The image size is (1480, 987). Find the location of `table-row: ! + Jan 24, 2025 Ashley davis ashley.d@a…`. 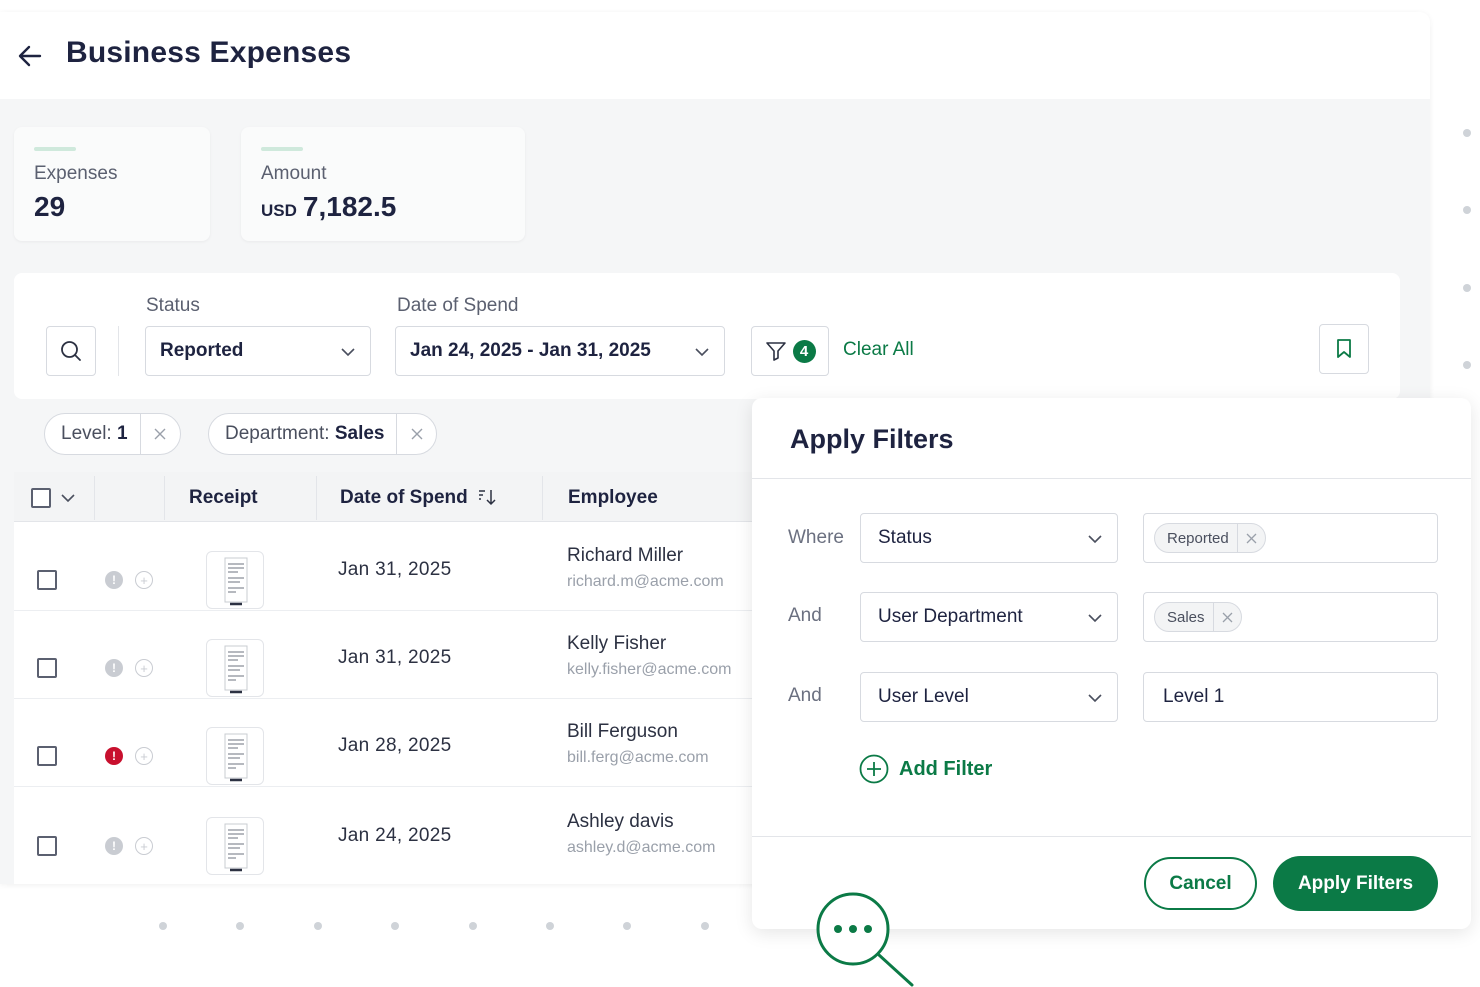

table-row: ! + Jan 24, 2025 Ashley davis ashley.d@a… is located at coordinates (384, 831).